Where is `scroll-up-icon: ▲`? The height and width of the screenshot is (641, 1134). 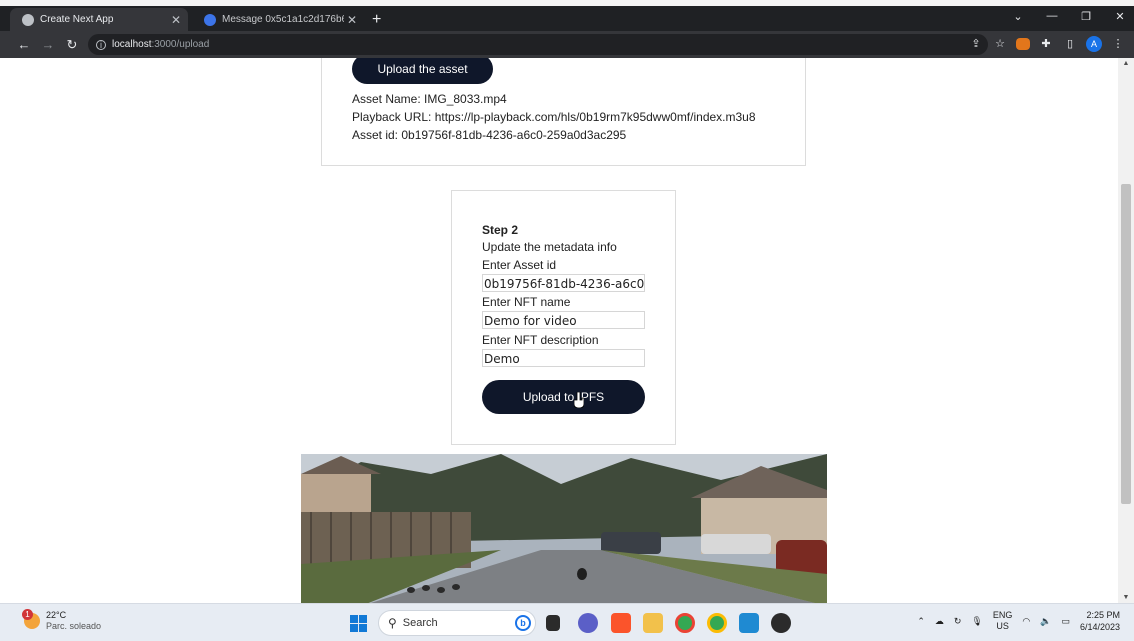
scroll-up-icon: ▲ is located at coordinates (1126, 63).